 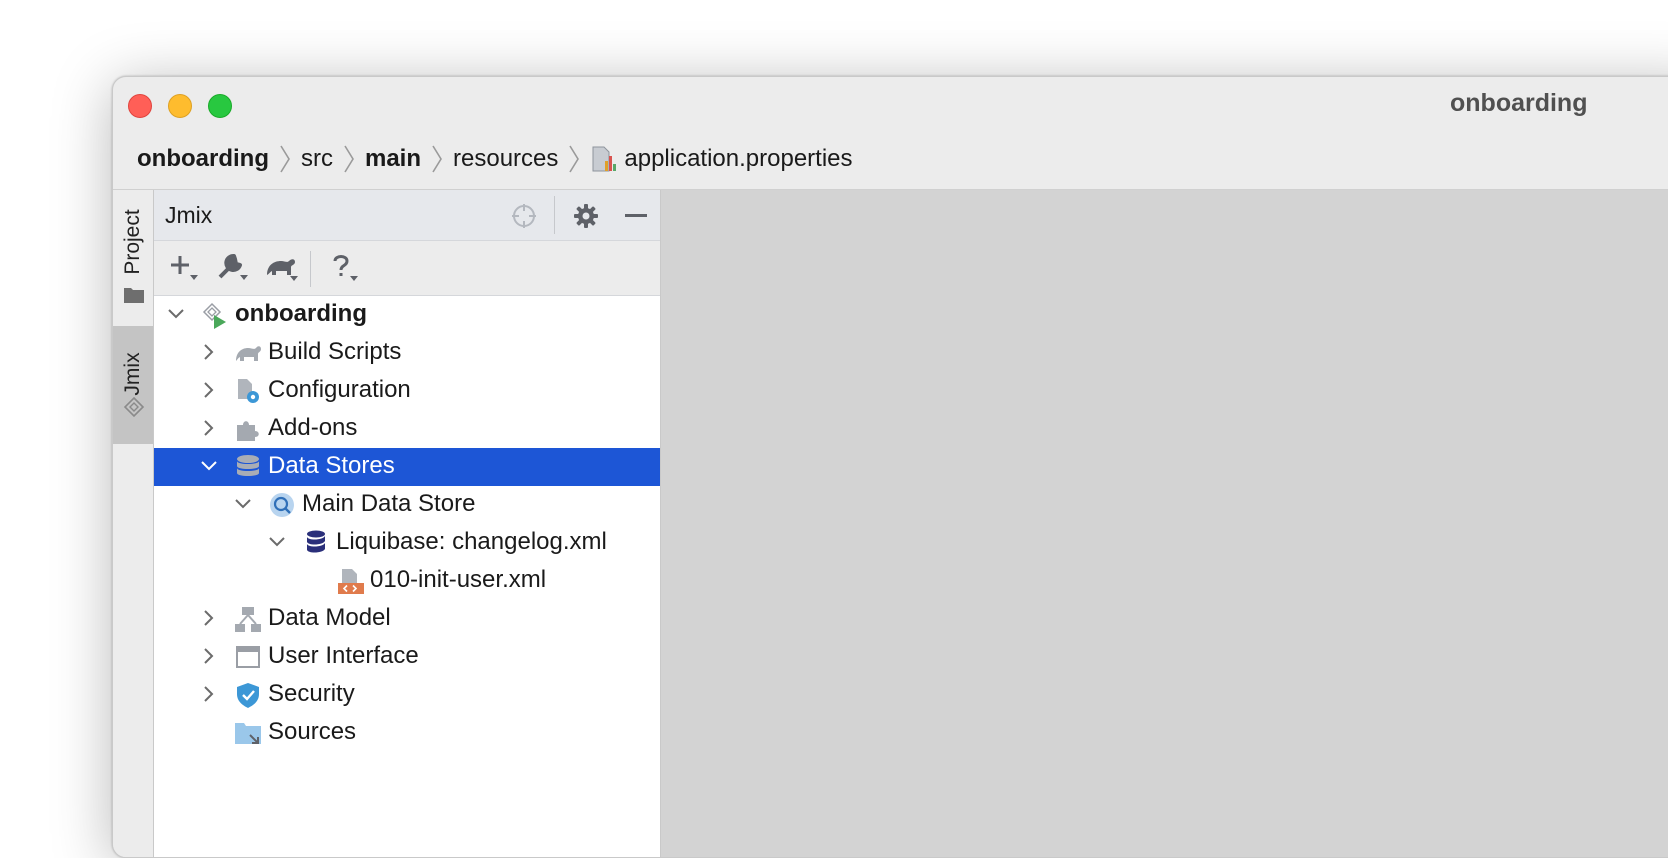 I want to click on tree-item-label: onboarding, so click(x=301, y=313).